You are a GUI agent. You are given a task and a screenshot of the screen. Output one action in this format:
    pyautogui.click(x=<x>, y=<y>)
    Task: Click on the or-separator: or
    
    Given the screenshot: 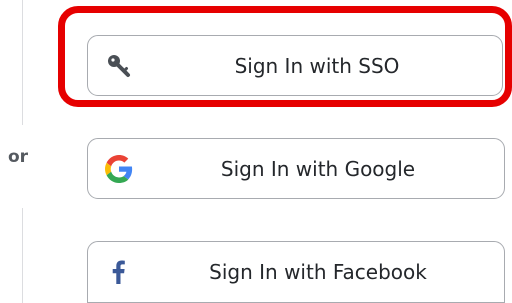 What is the action you would take?
    pyautogui.click(x=18, y=157)
    